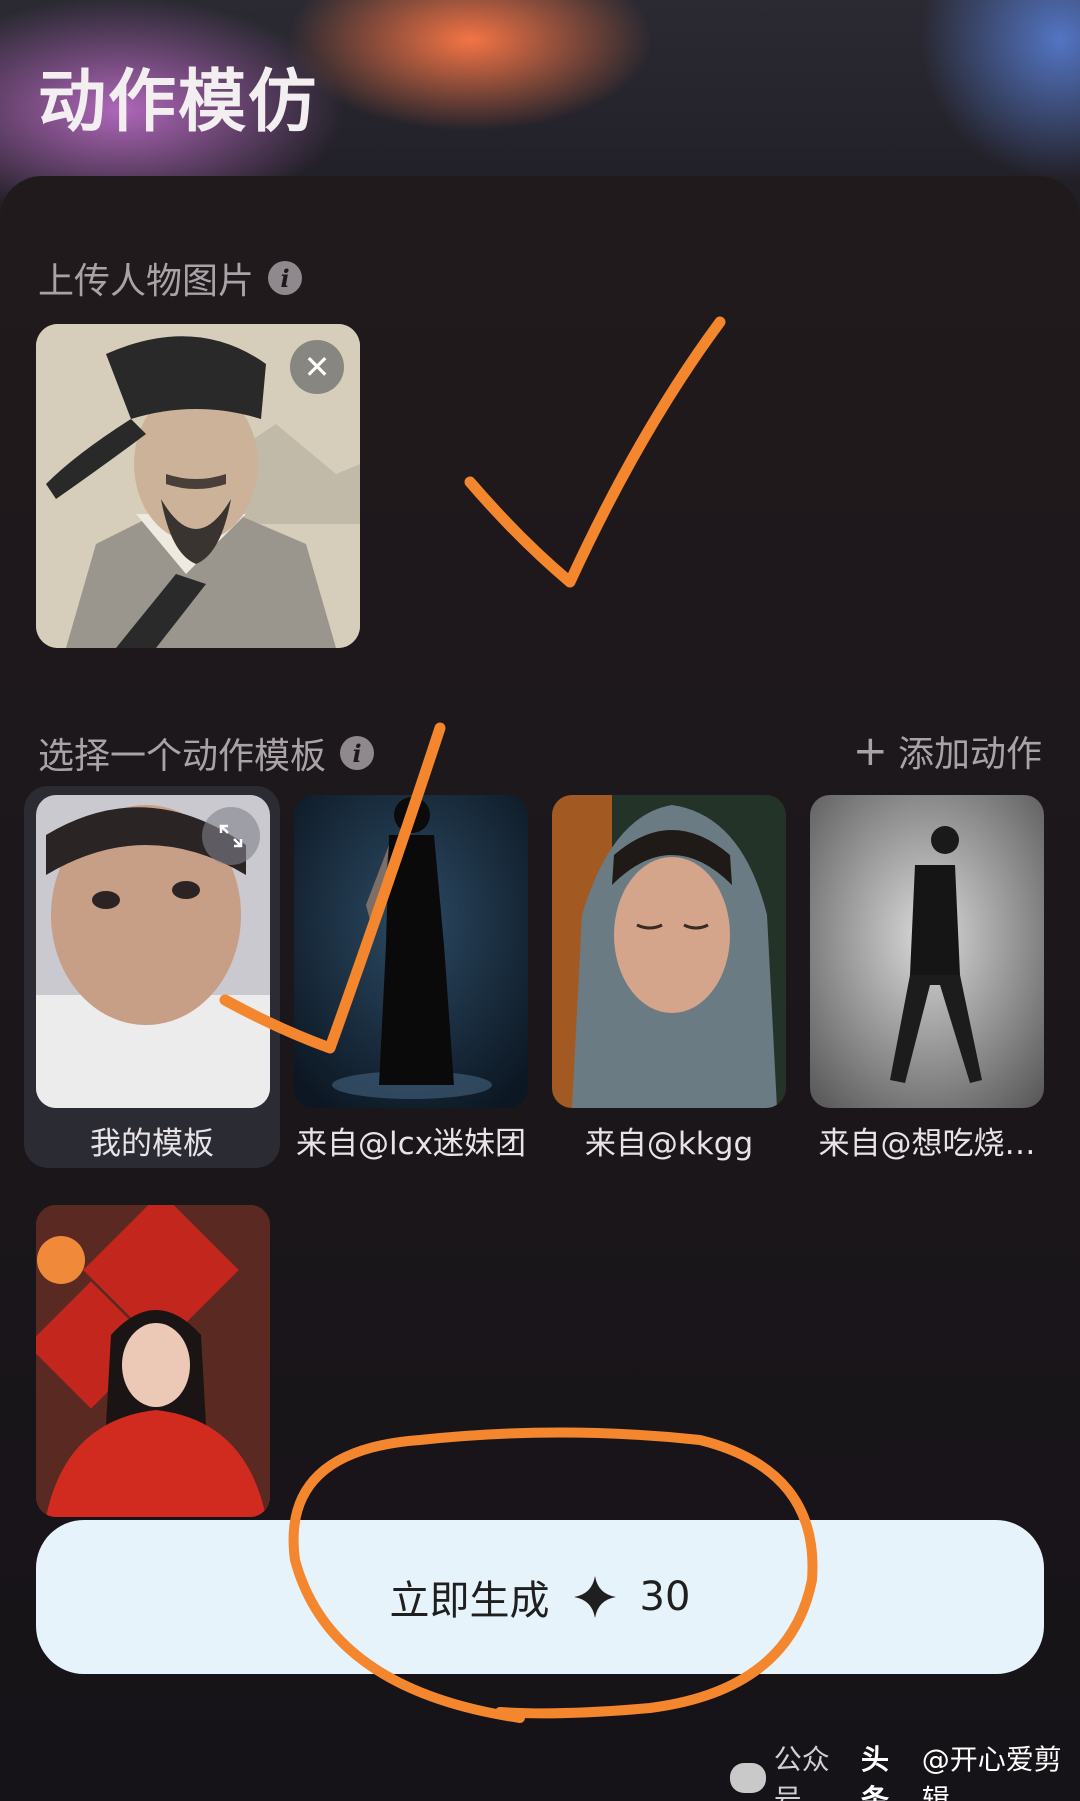  I want to click on remove-image-button: ✕, so click(317, 367).